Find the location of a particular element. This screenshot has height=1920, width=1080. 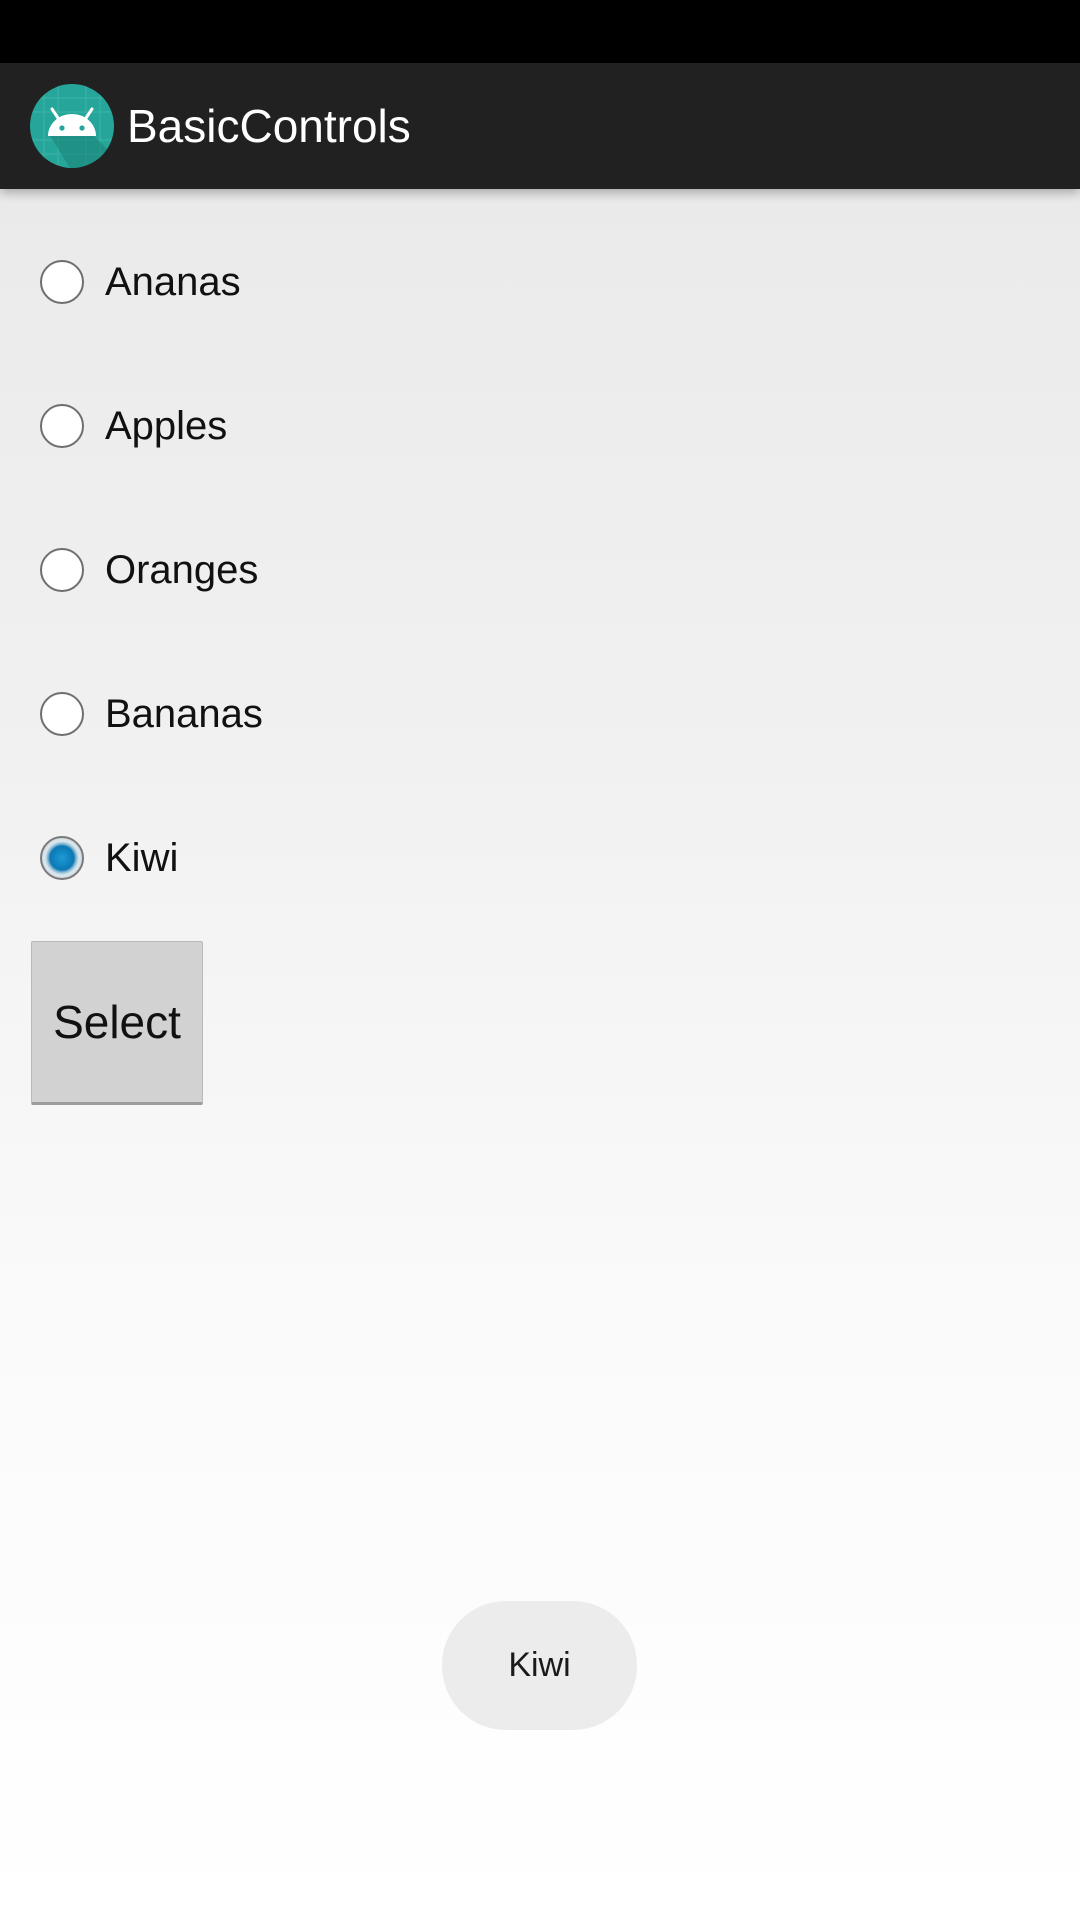

status-bar is located at coordinates (540, 31).